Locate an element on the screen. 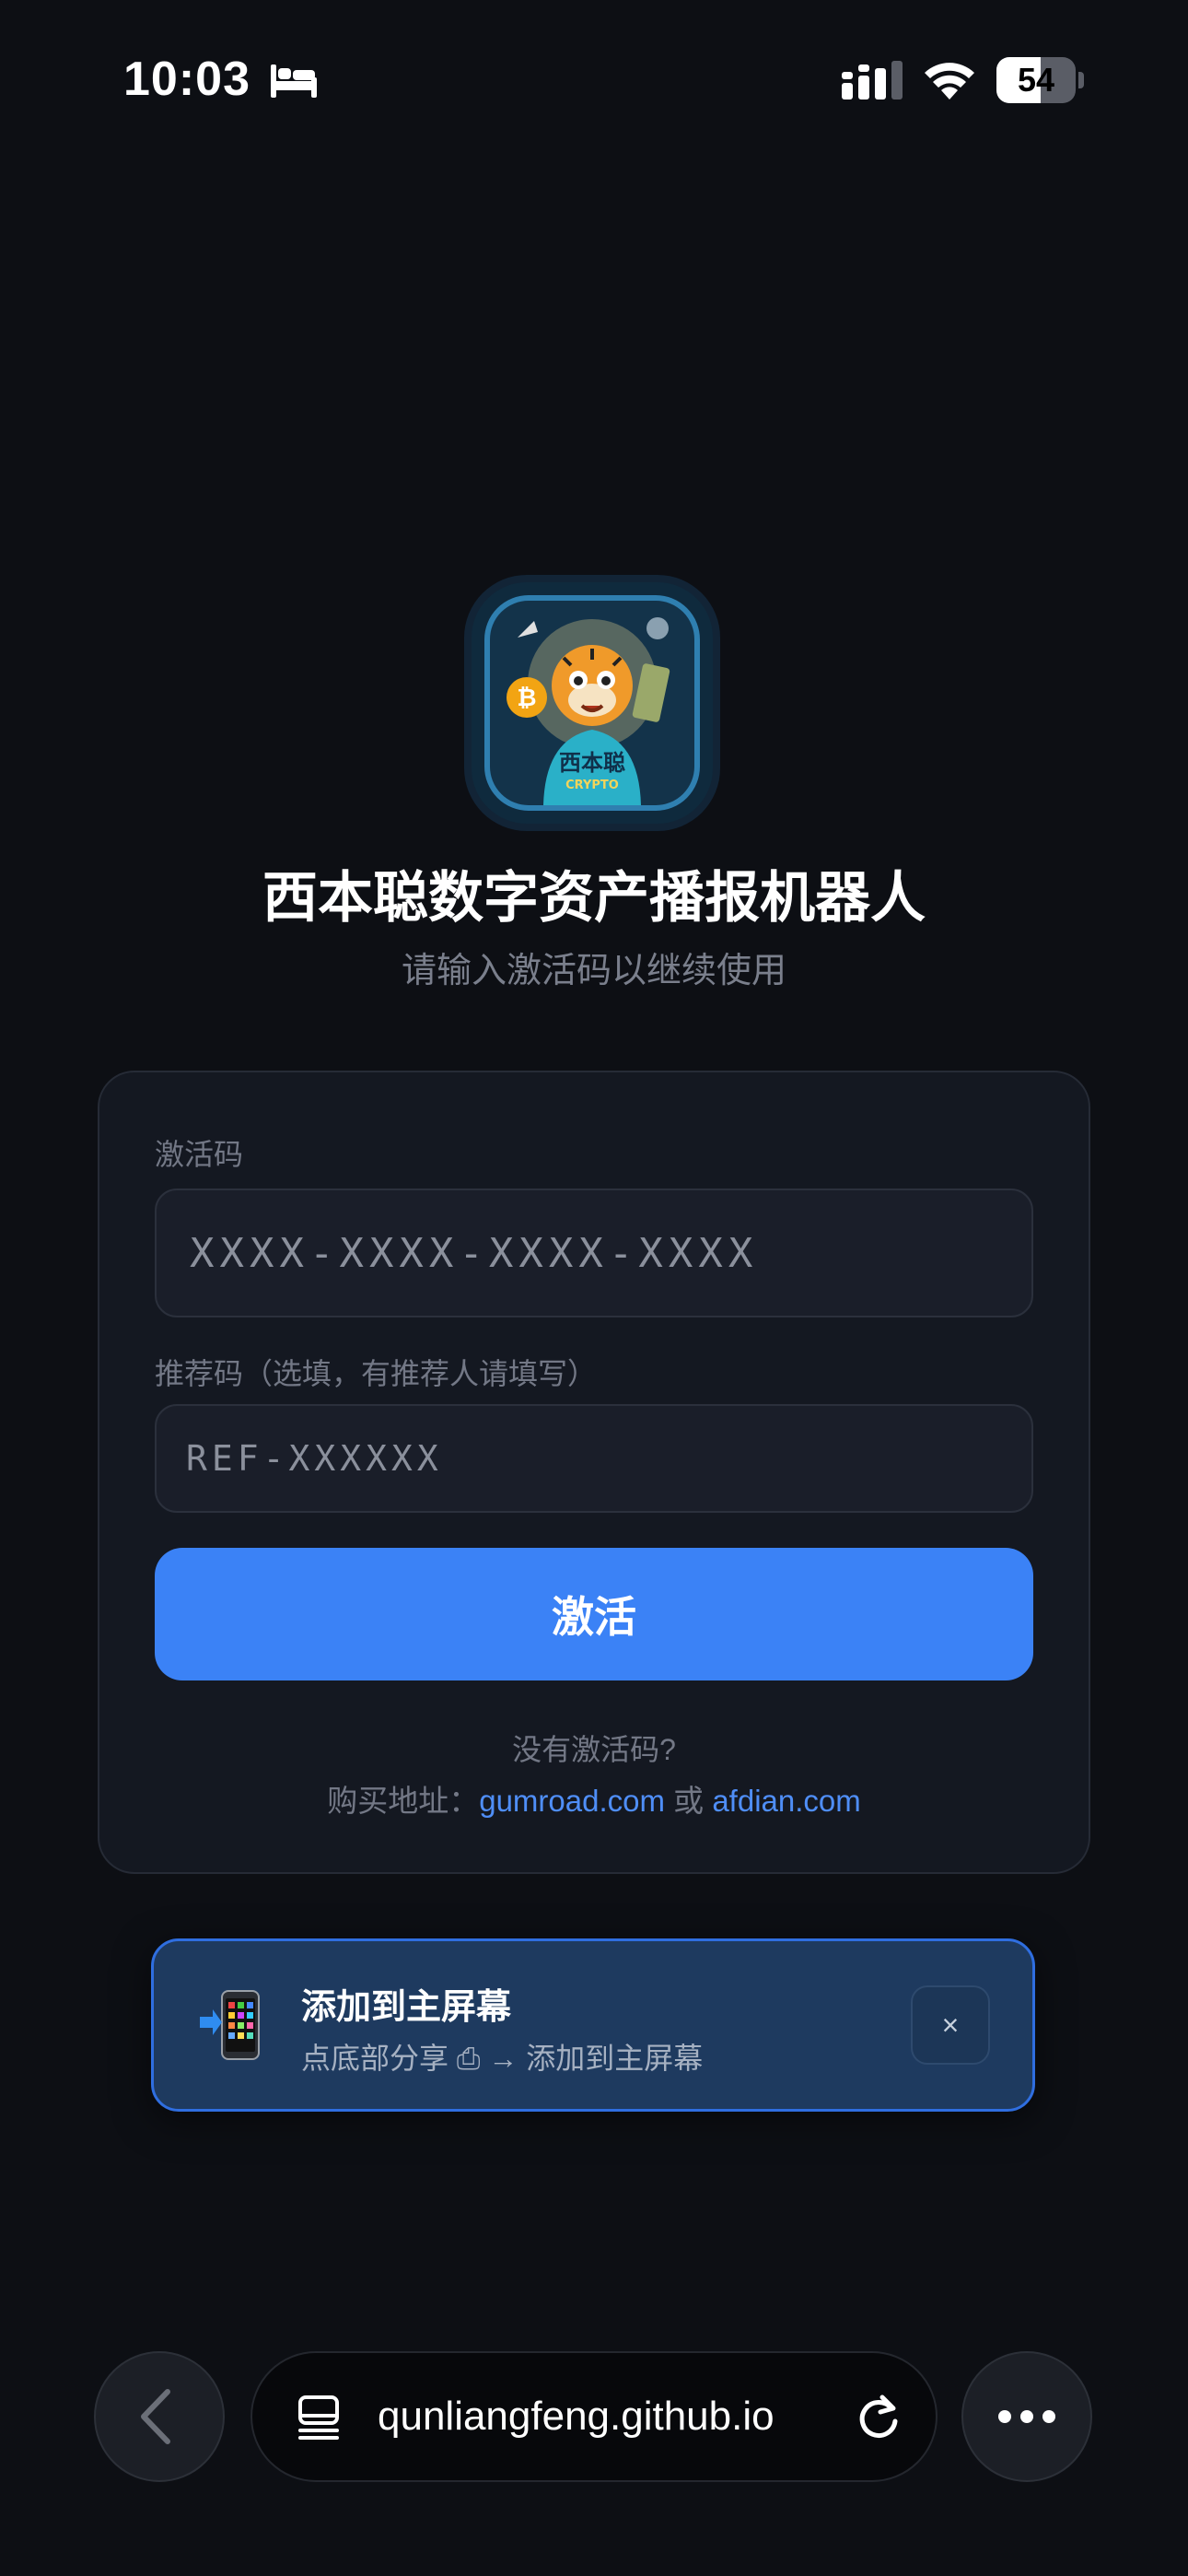 Image resolution: width=1188 pixels, height=2576 pixels. tiger-mascot-icon: ₿ 西本聪 CRYPTO is located at coordinates (588, 711).